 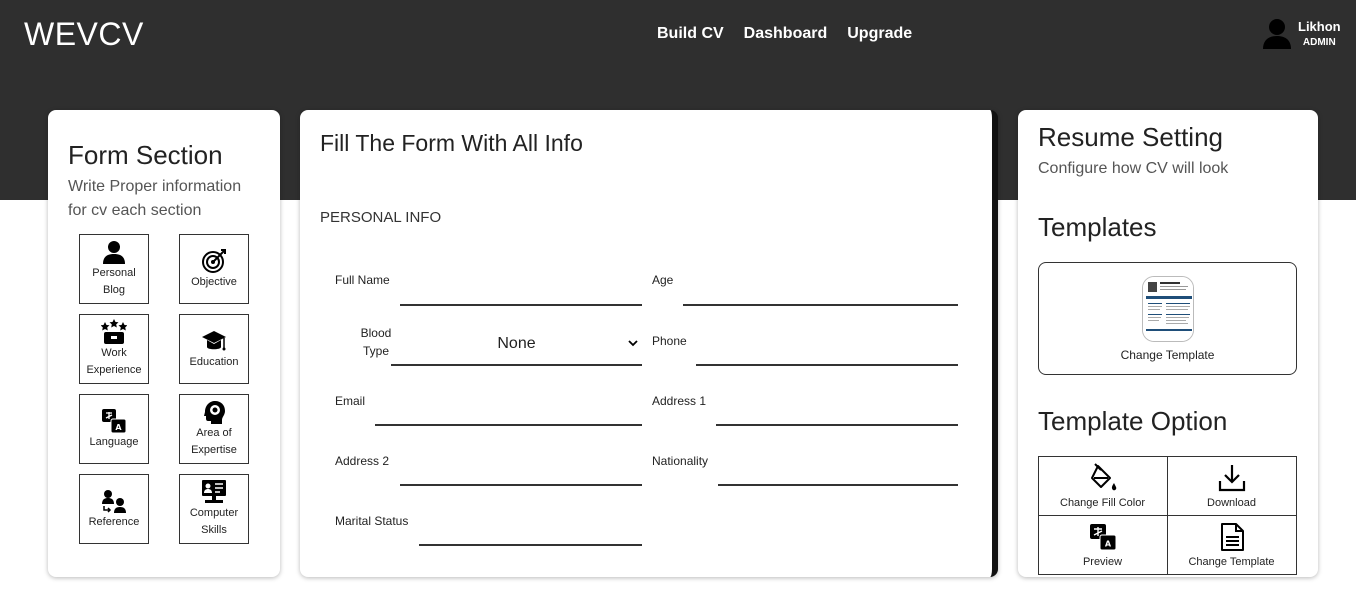 I want to click on user-info: Likhon ADMIN, so click(x=1319, y=33).